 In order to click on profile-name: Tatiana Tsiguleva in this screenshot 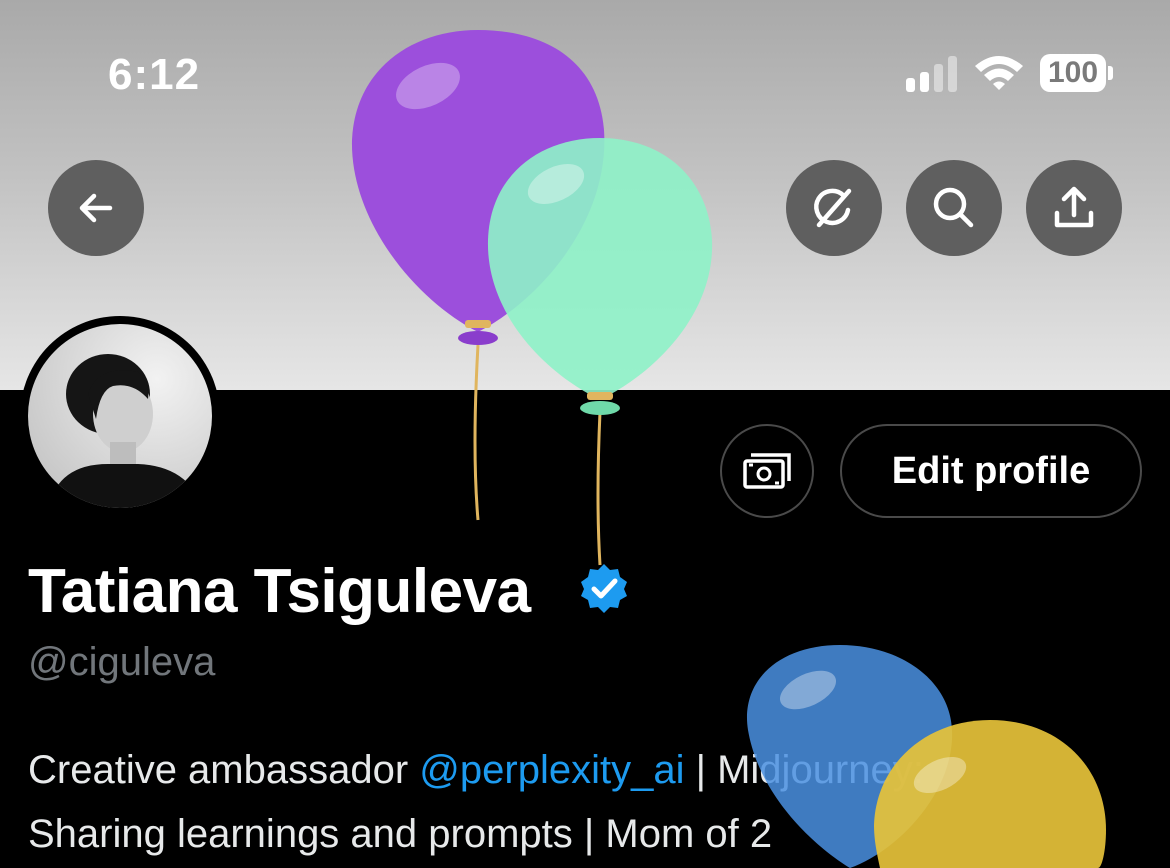, I will do `click(279, 591)`.